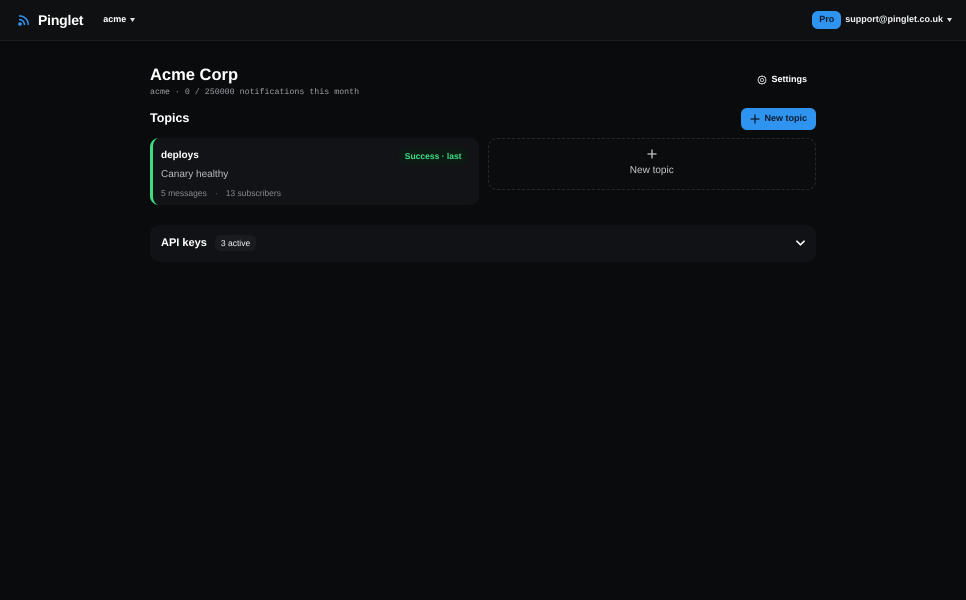 The height and width of the screenshot is (600, 966). Describe the element at coordinates (24, 20) in the screenshot. I see `logo-icon` at that location.